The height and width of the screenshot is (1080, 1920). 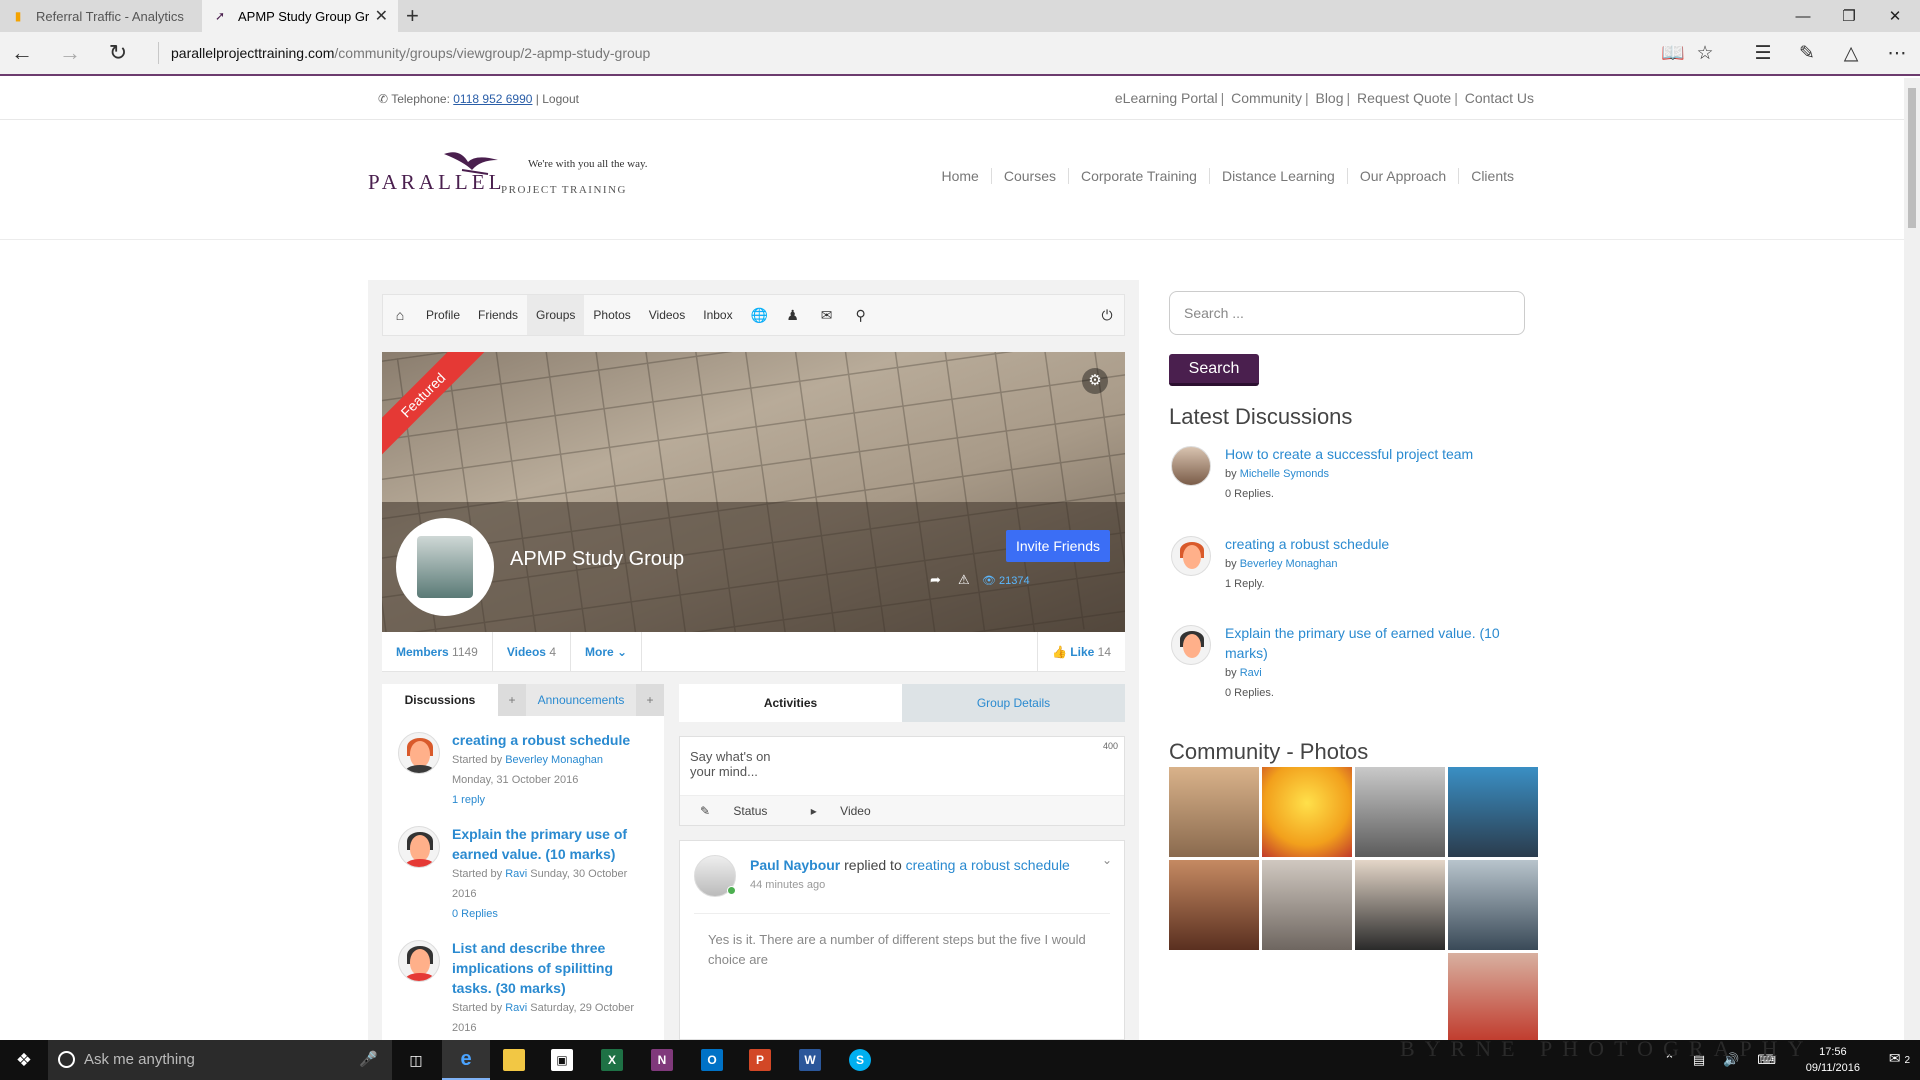 What do you see at coordinates (1365, 454) in the screenshot?
I see `latest-title-link: How to create a successful project team` at bounding box center [1365, 454].